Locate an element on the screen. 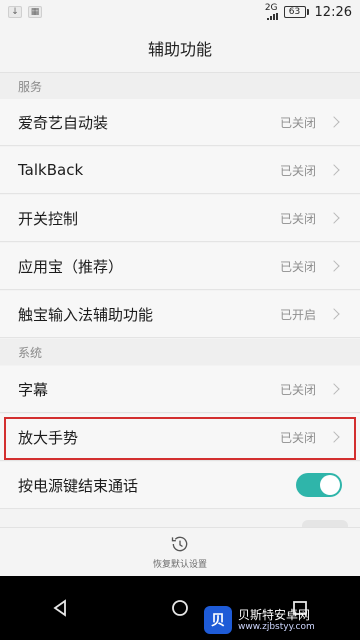 The image size is (360, 640). back-button is located at coordinates (60, 608).